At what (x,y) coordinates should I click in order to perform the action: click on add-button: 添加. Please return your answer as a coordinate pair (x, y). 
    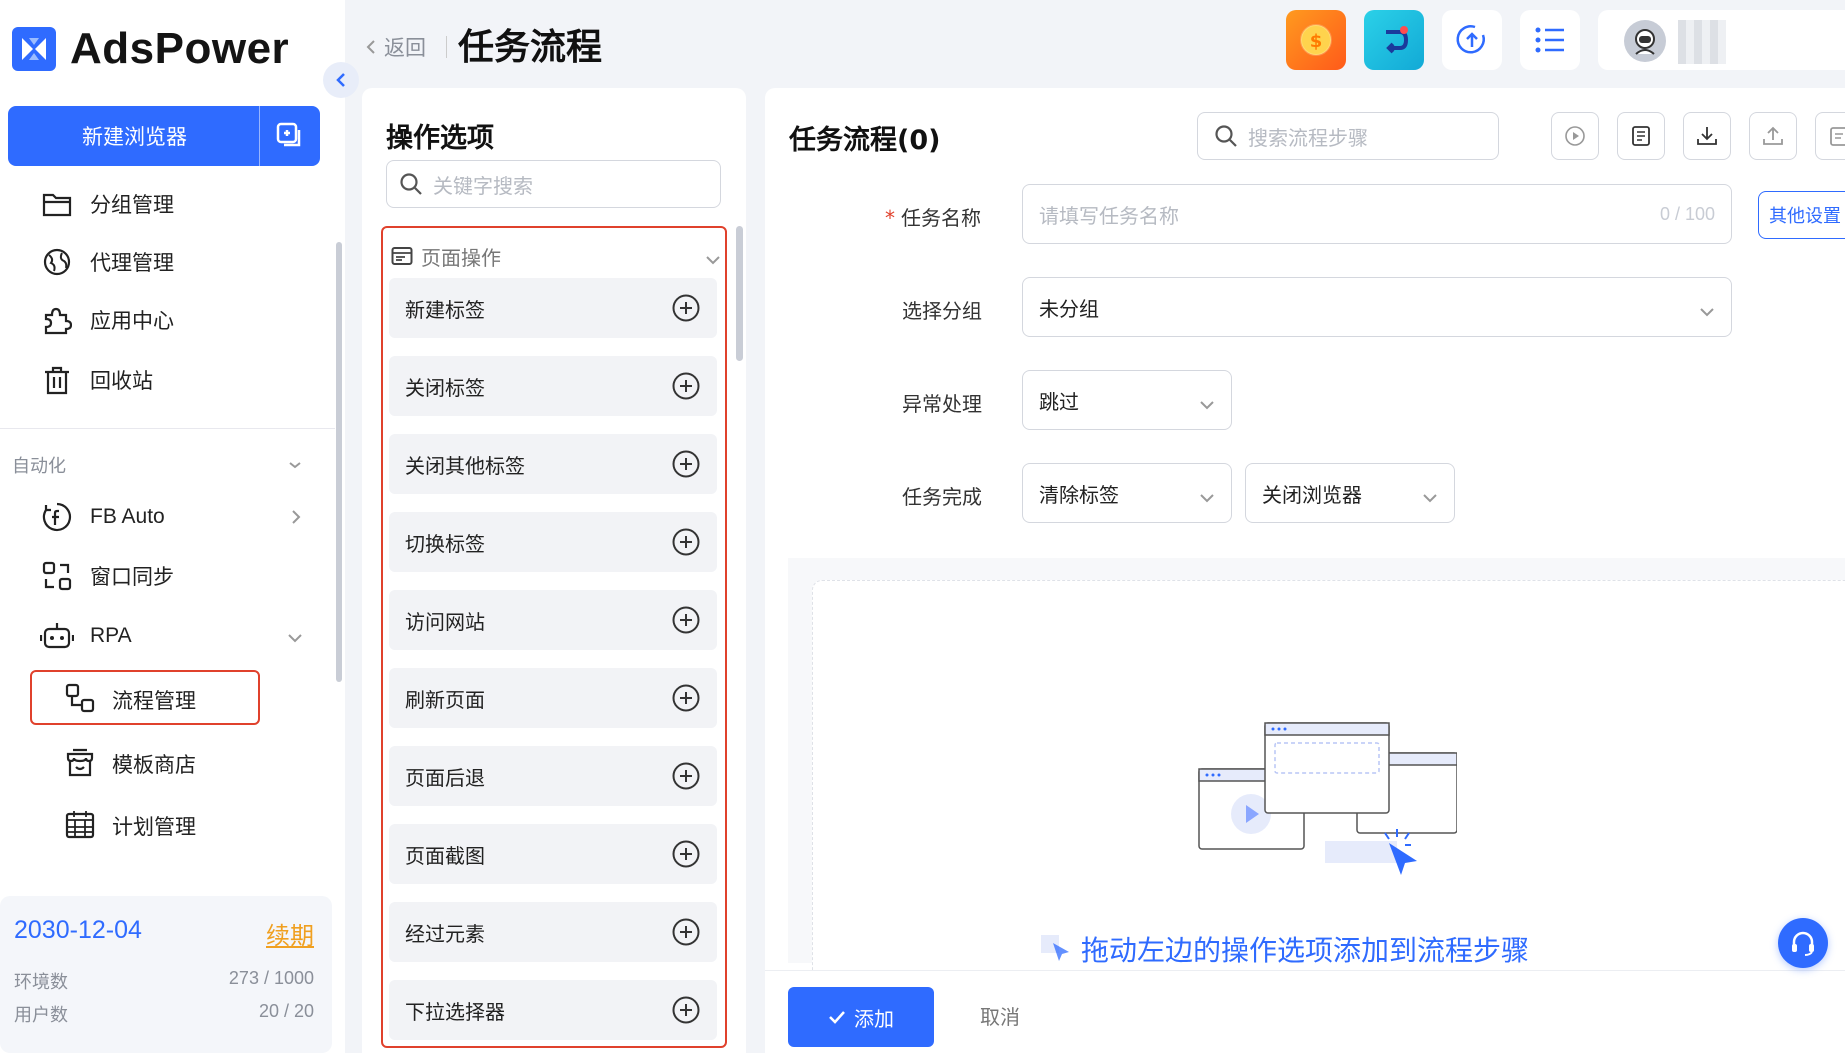
    Looking at the image, I should click on (861, 1017).